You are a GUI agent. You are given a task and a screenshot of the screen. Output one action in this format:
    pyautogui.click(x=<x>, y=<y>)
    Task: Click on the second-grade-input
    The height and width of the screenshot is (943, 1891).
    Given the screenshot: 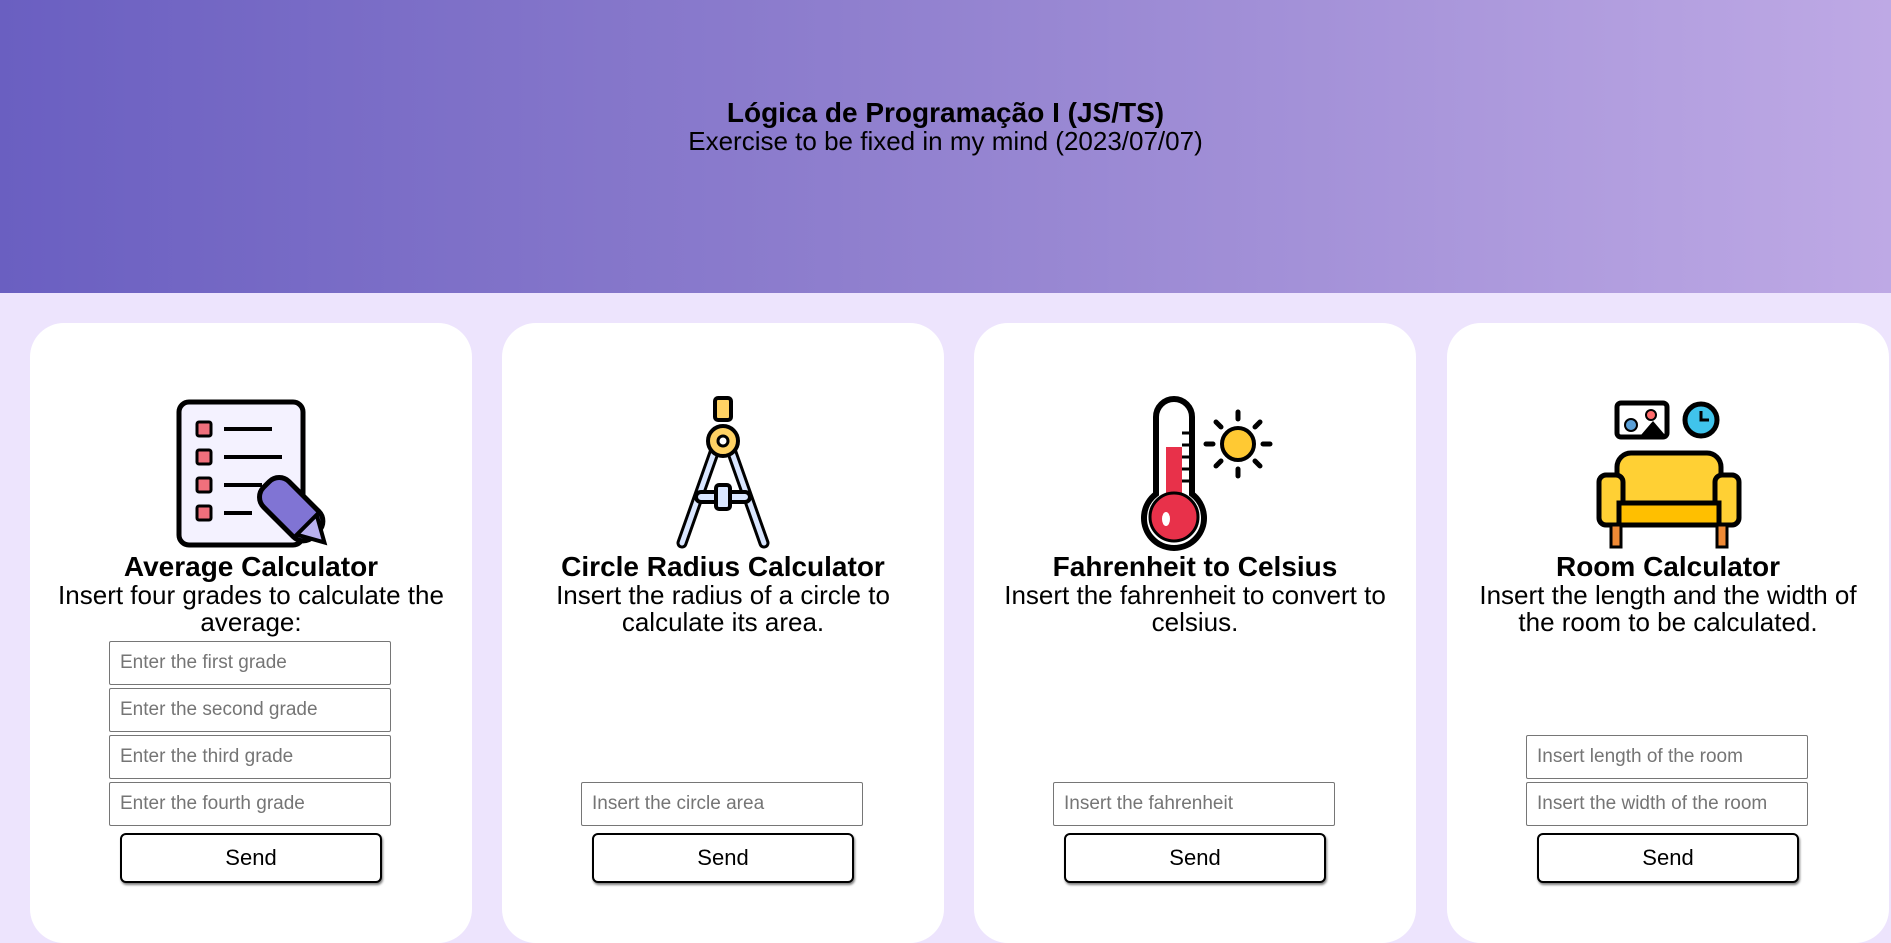 What is the action you would take?
    pyautogui.click(x=250, y=710)
    